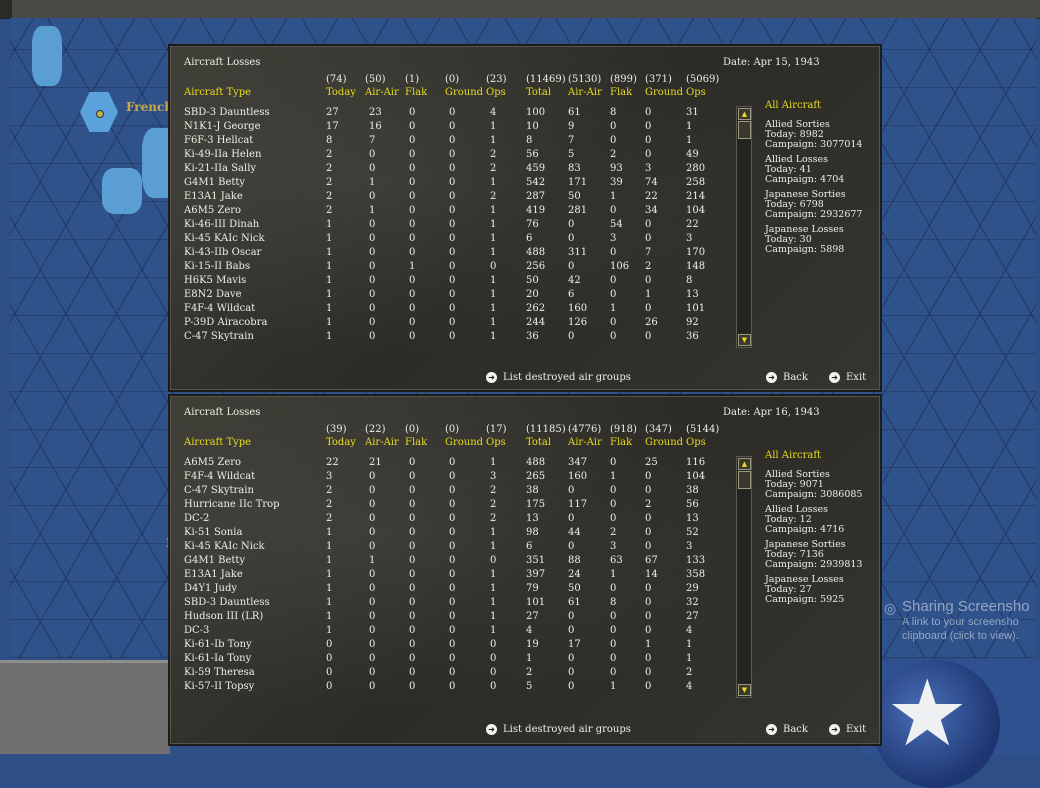 The image size is (1040, 788). I want to click on table-row: F4F-4 Wildcat 1 0 0 0 1 262 160 1 0 101, so click(450, 310).